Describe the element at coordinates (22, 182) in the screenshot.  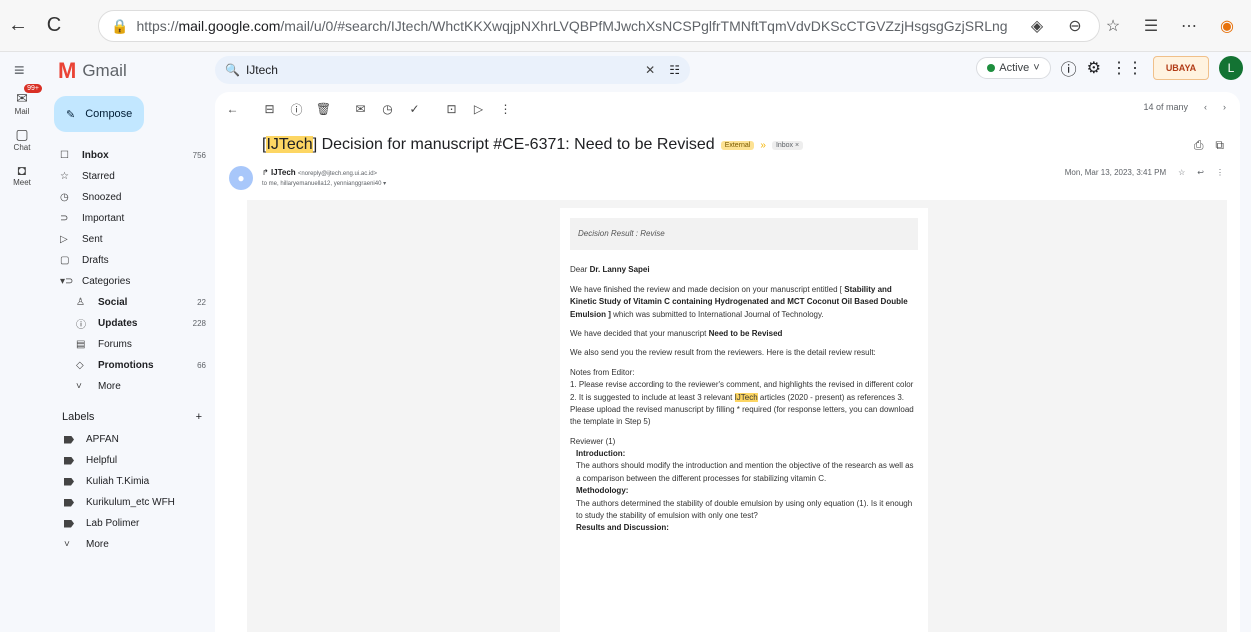
I see `rail-label: Meet` at that location.